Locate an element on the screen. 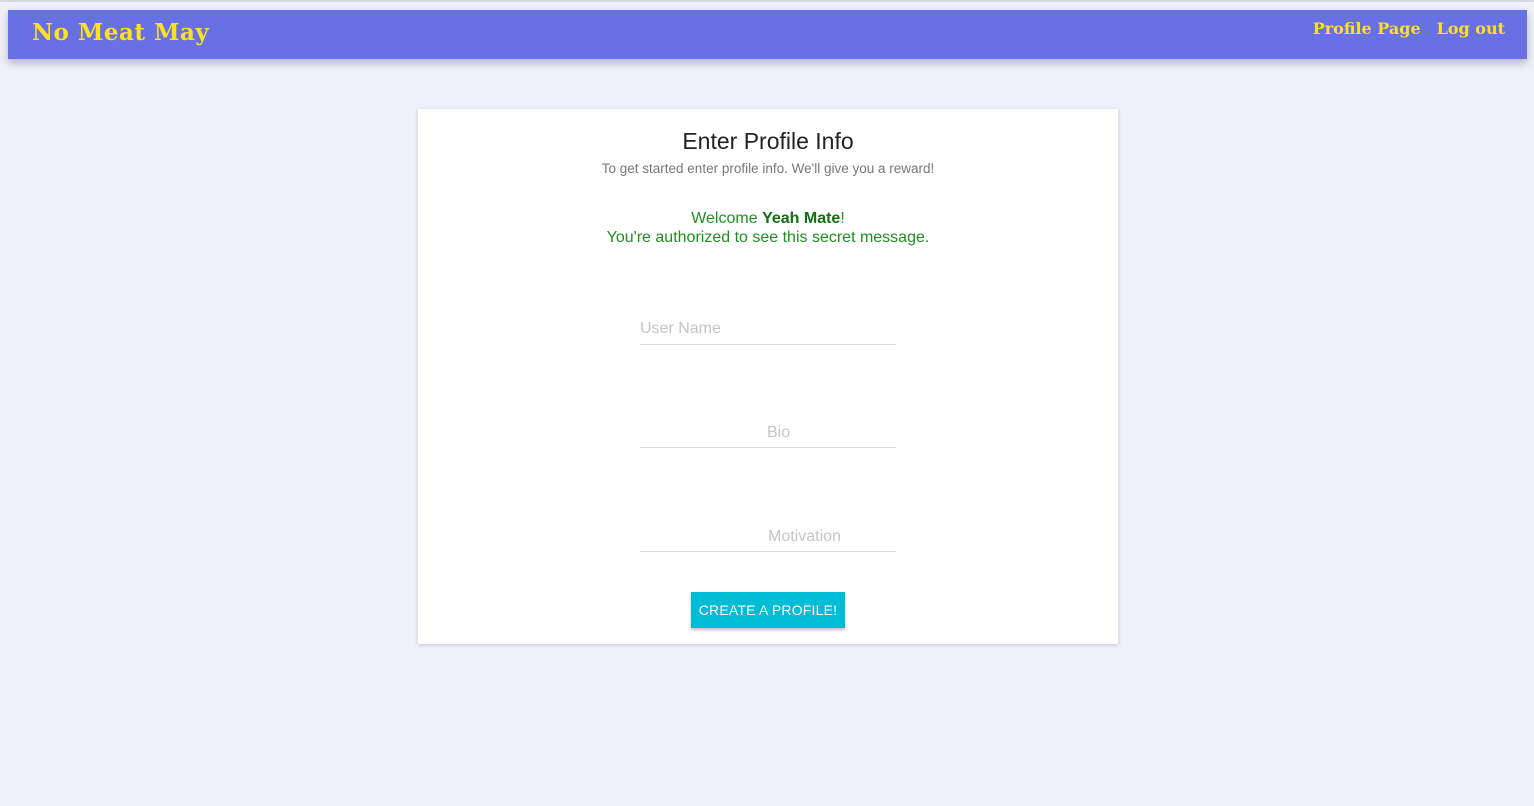  bio-input is located at coordinates (768, 433).